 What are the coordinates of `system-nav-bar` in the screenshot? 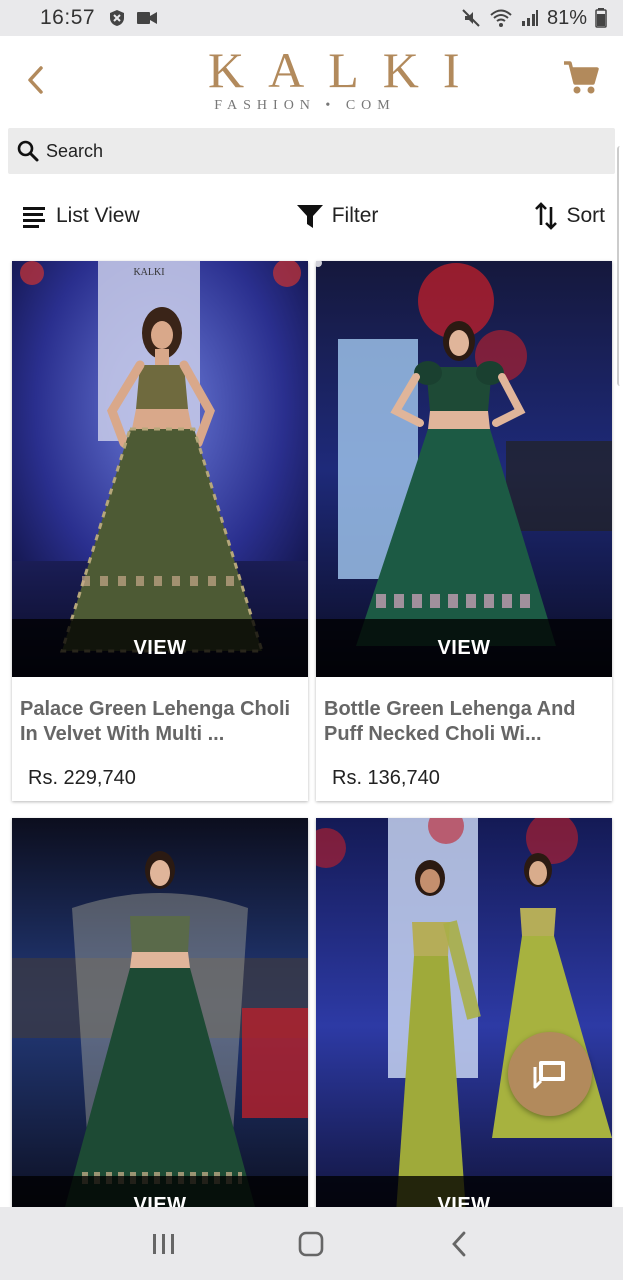 It's located at (311, 1243).